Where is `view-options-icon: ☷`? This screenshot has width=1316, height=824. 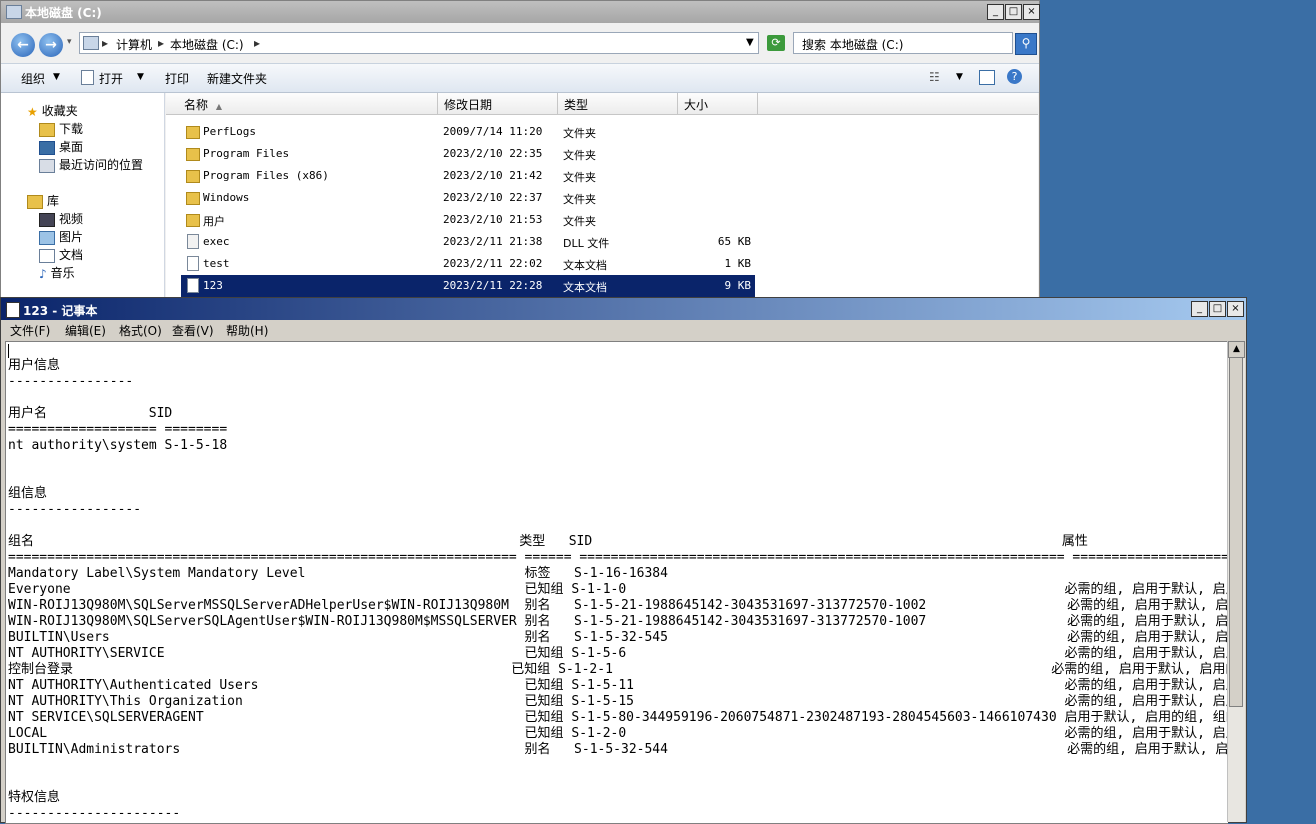 view-options-icon: ☷ is located at coordinates (934, 77).